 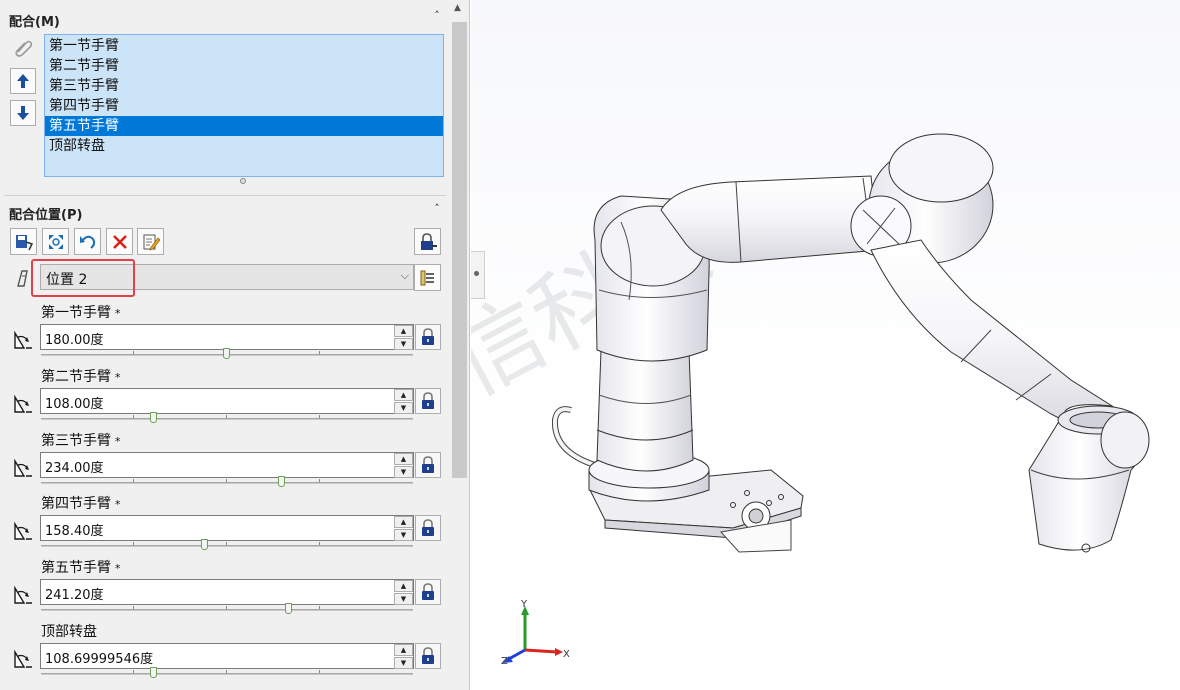 I want to click on joint-label: 第三节手臂 *, so click(x=81, y=440).